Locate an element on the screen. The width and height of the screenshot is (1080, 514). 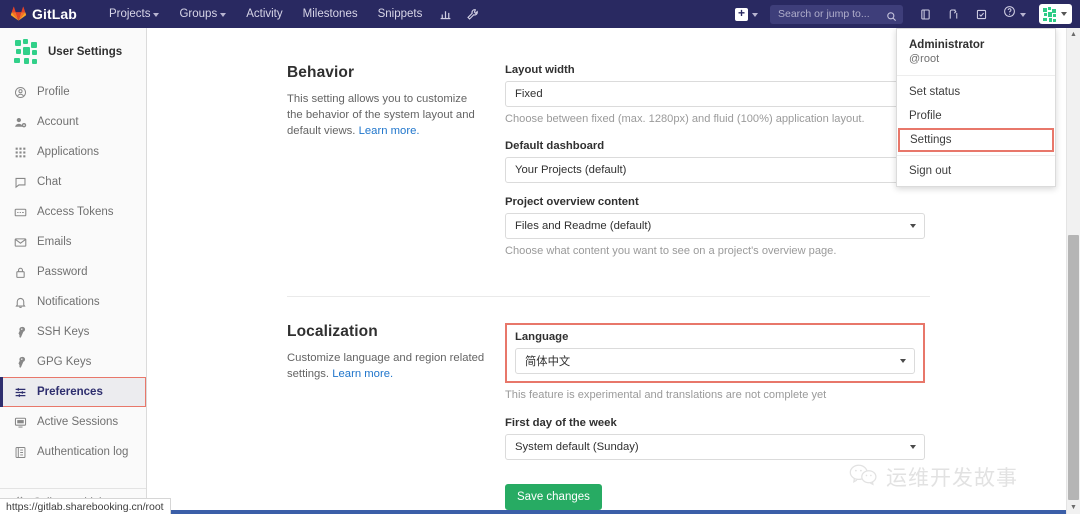
nav-snippets-label: Snippets is located at coordinates (400, 14).